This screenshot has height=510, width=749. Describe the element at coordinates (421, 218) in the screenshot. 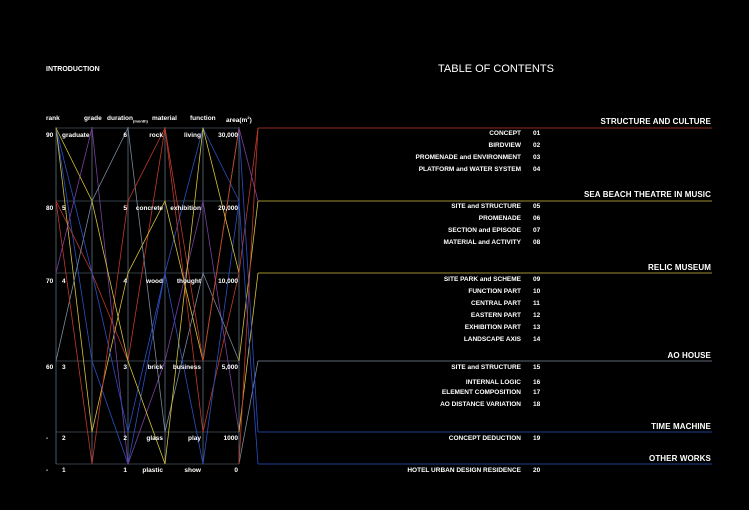

I see `toc-item-label: PROMENADE` at that location.